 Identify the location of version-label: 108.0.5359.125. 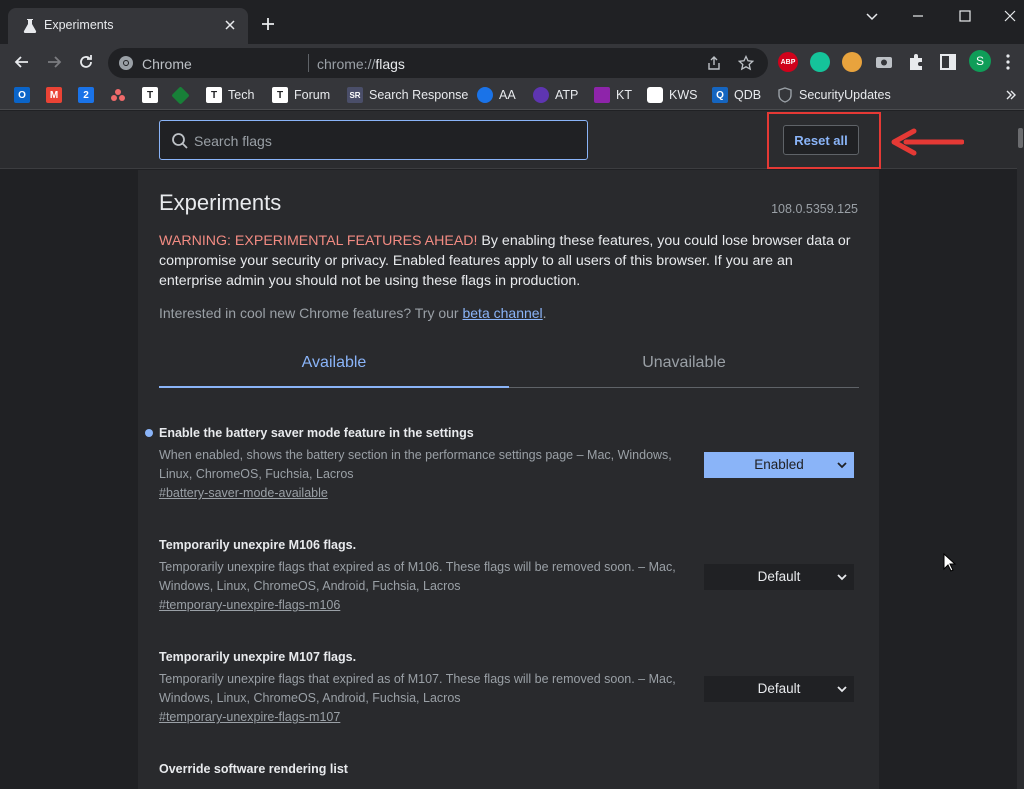
(814, 209).